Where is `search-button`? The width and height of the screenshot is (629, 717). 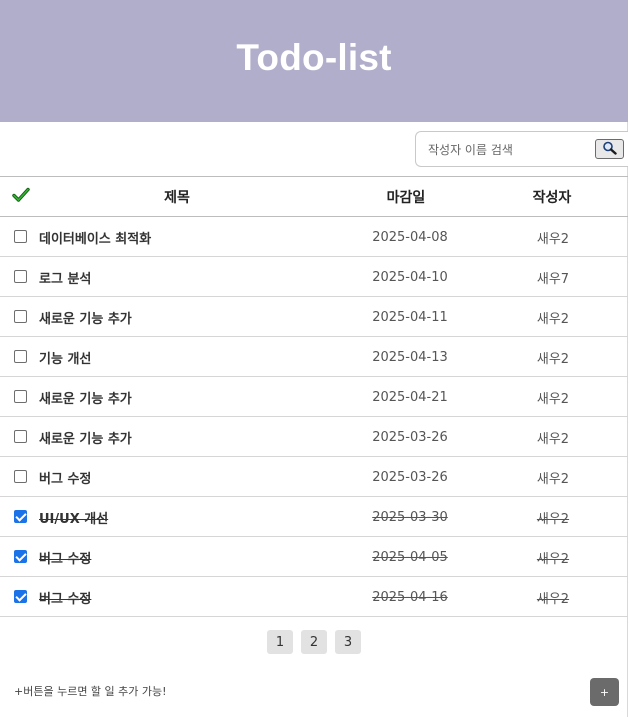
search-button is located at coordinates (609, 149).